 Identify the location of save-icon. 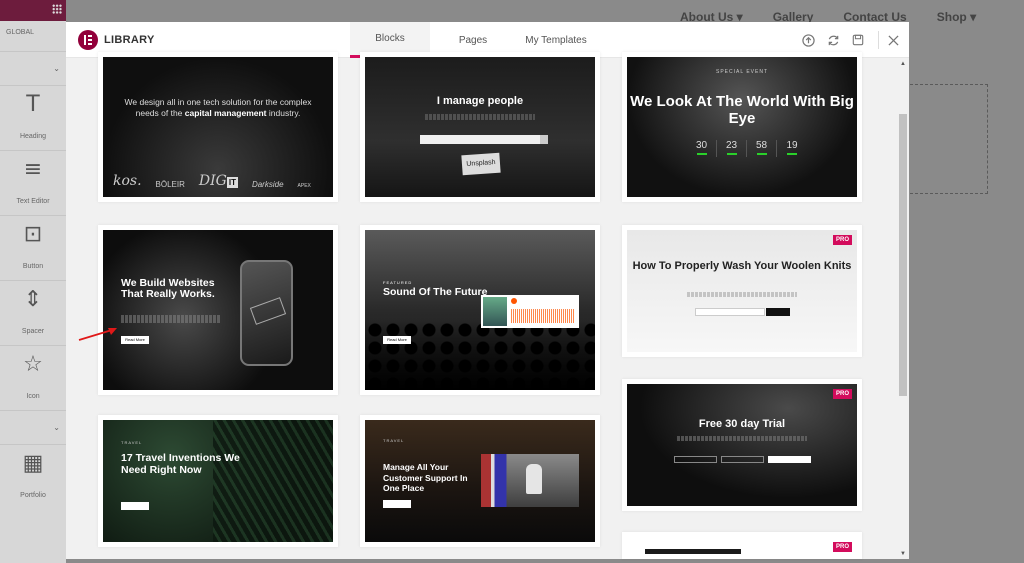
(858, 40).